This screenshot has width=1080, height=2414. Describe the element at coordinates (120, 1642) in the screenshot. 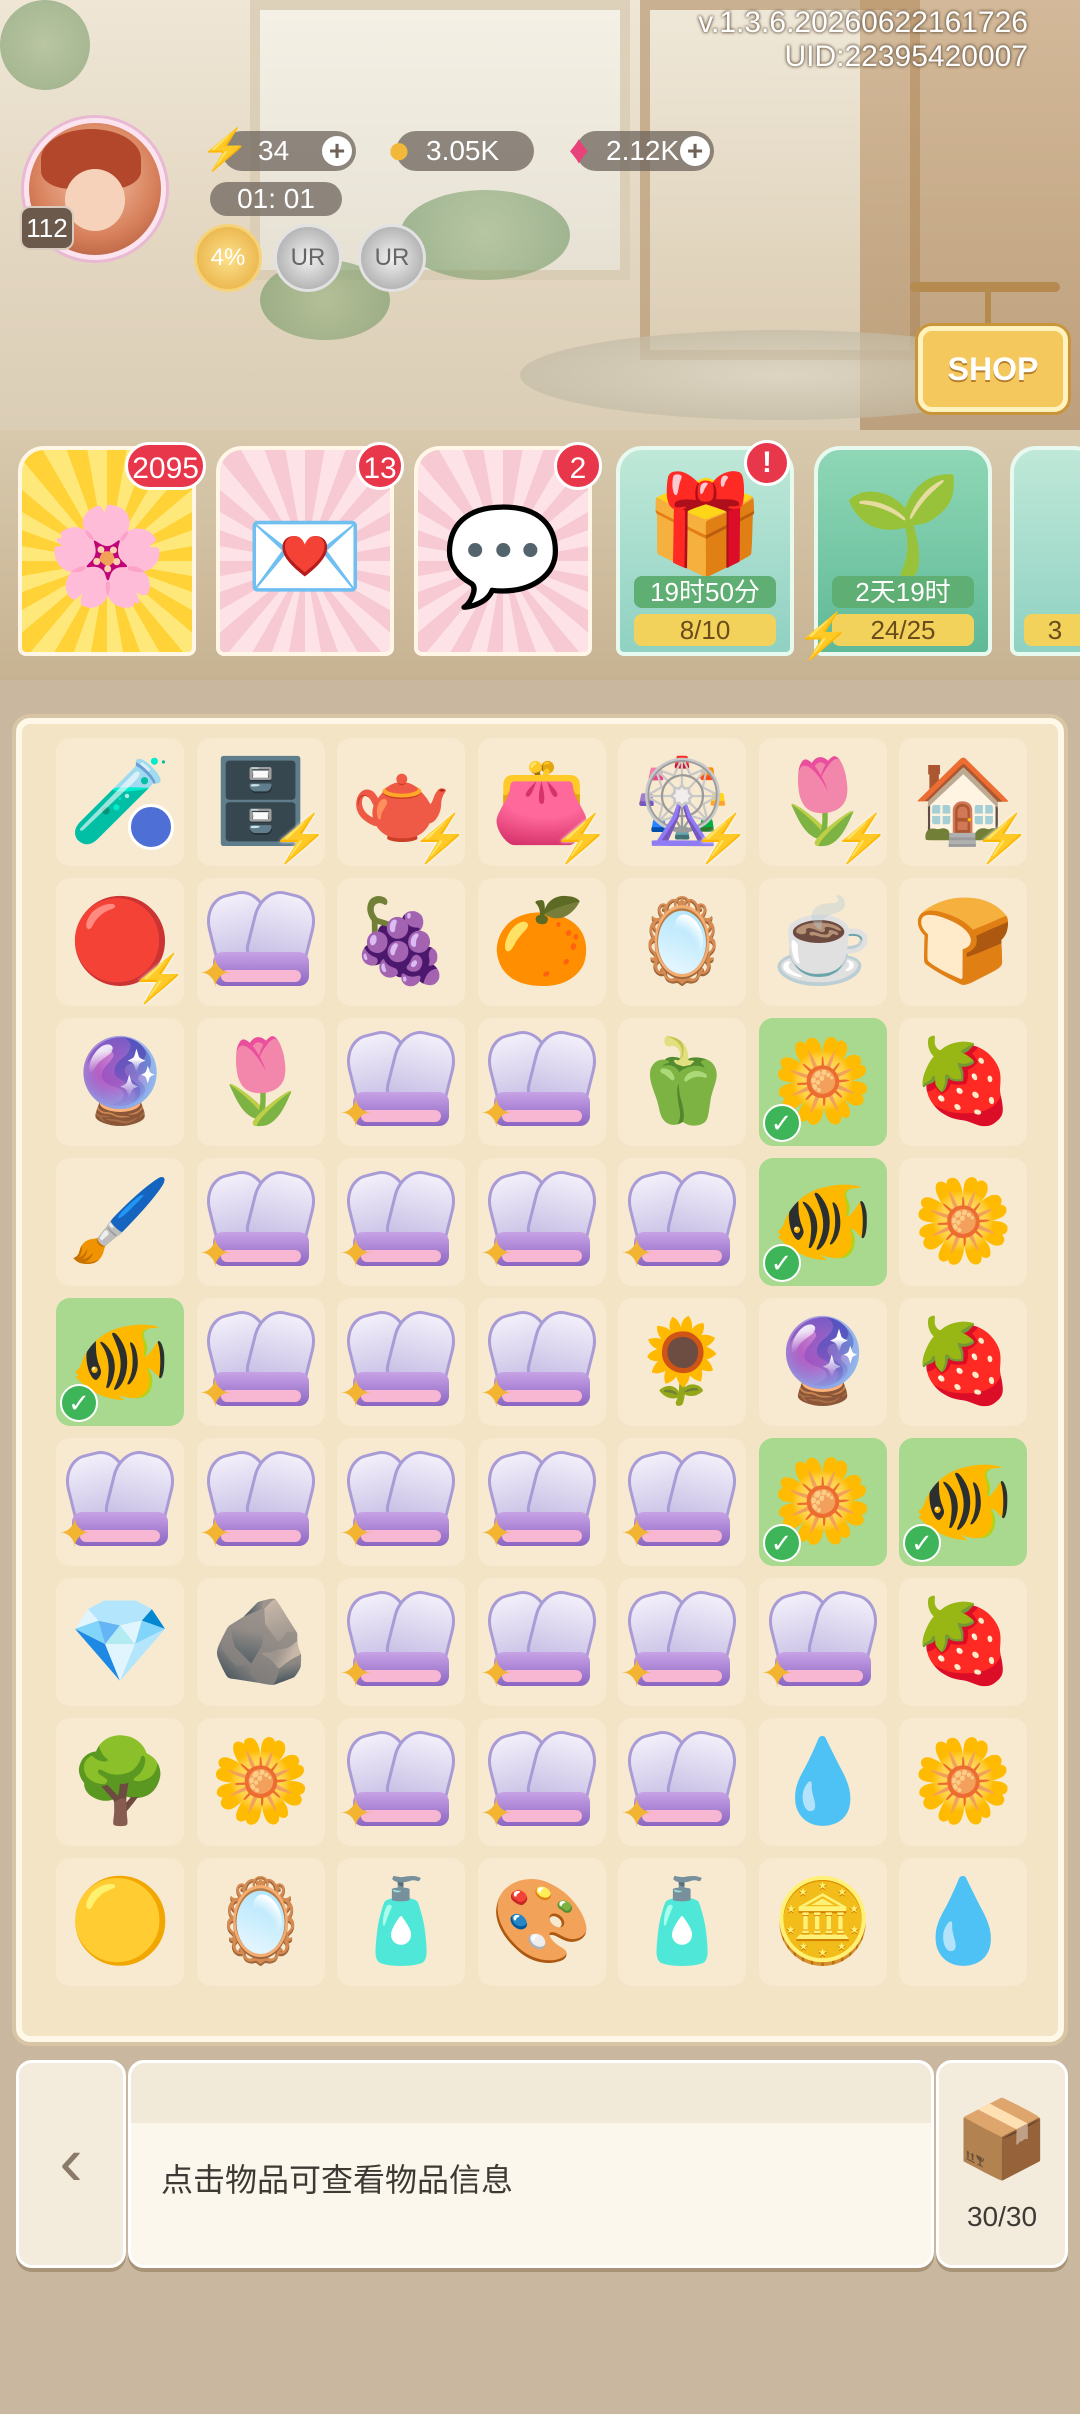

I see `board-cell: 💎` at that location.